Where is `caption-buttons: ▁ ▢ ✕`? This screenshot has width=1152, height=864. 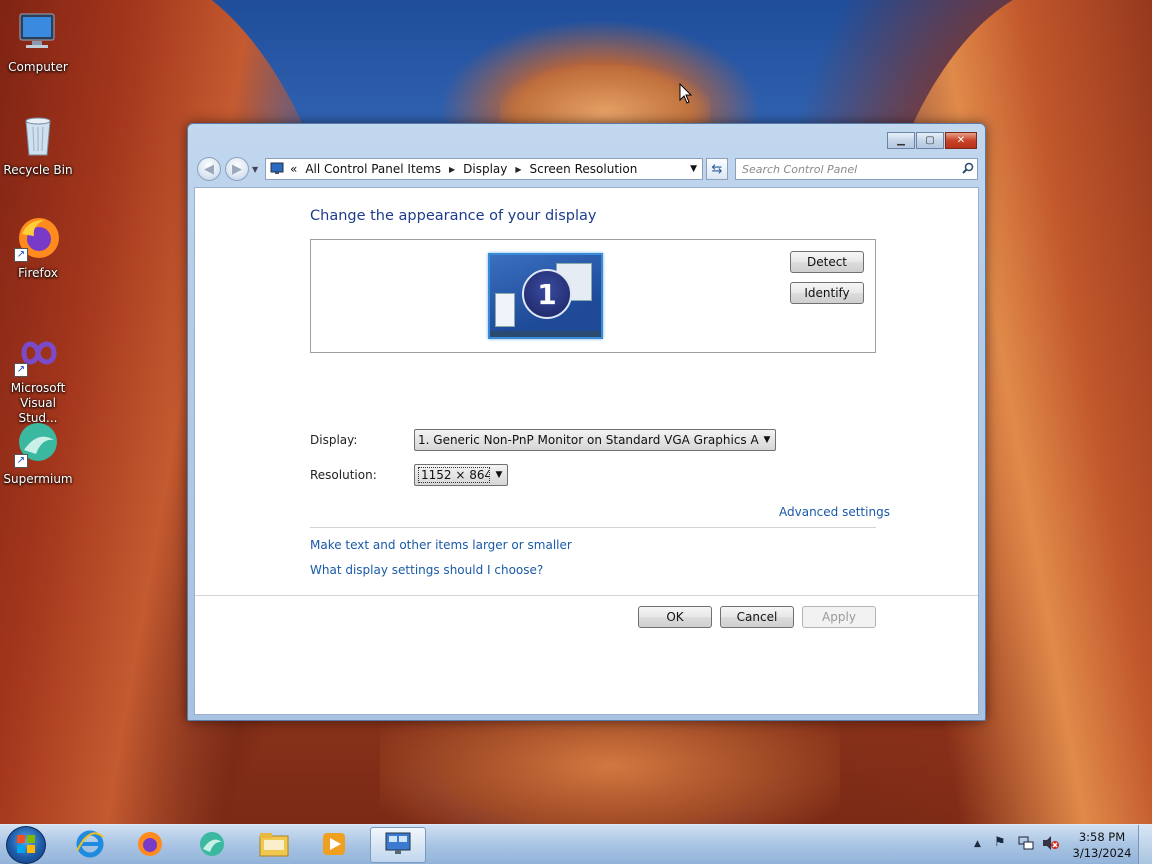 caption-buttons: ▁ ▢ ✕ is located at coordinates (931, 140).